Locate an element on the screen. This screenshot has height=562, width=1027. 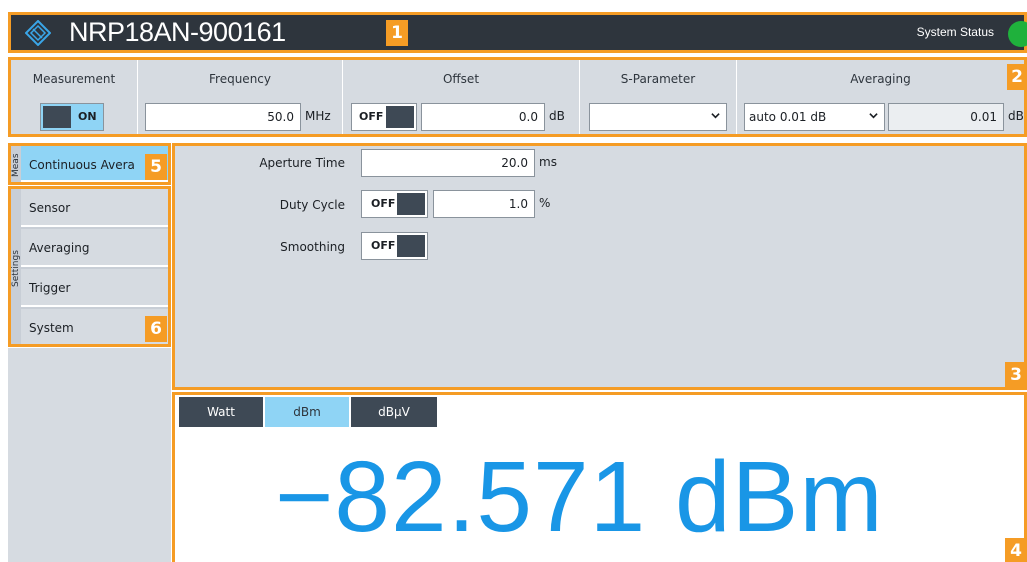
tab-dbuv: dBµV is located at coordinates (394, 412).